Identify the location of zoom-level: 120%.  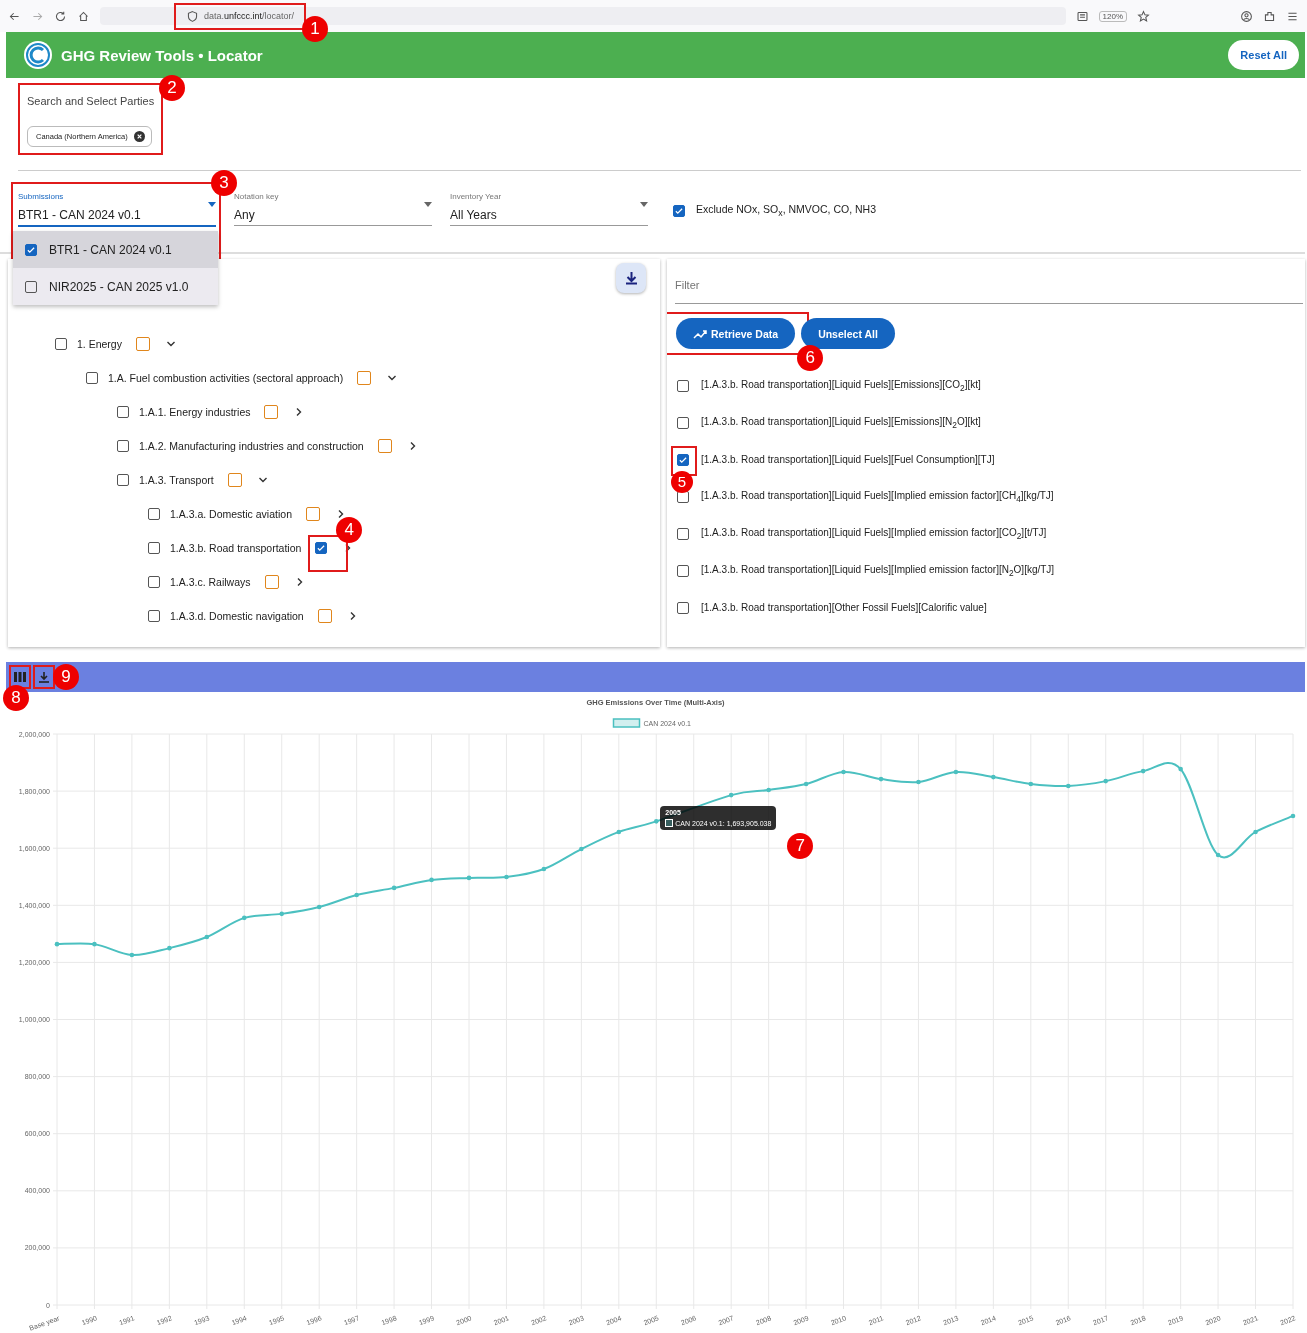
(1112, 16).